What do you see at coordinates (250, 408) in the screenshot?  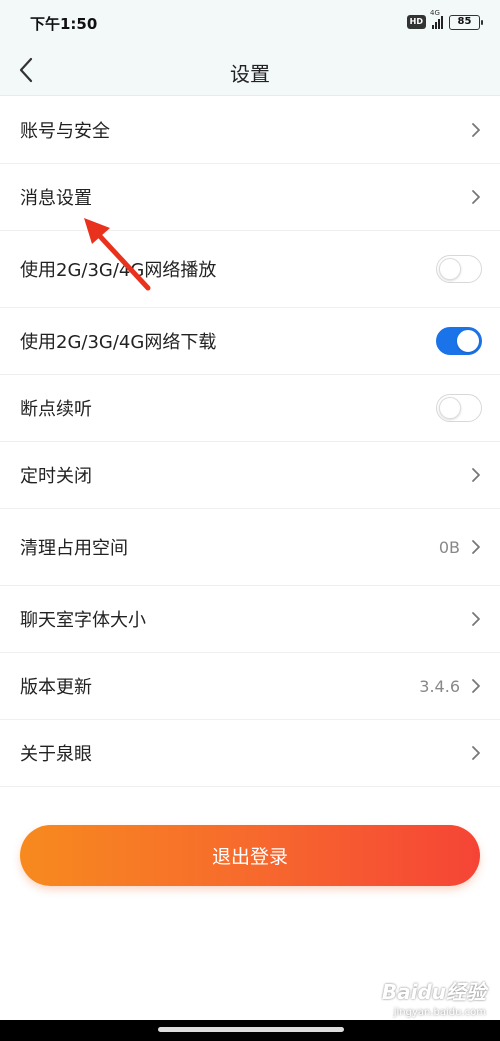 I see `settings-item-resume-playback: 断点续听` at bounding box center [250, 408].